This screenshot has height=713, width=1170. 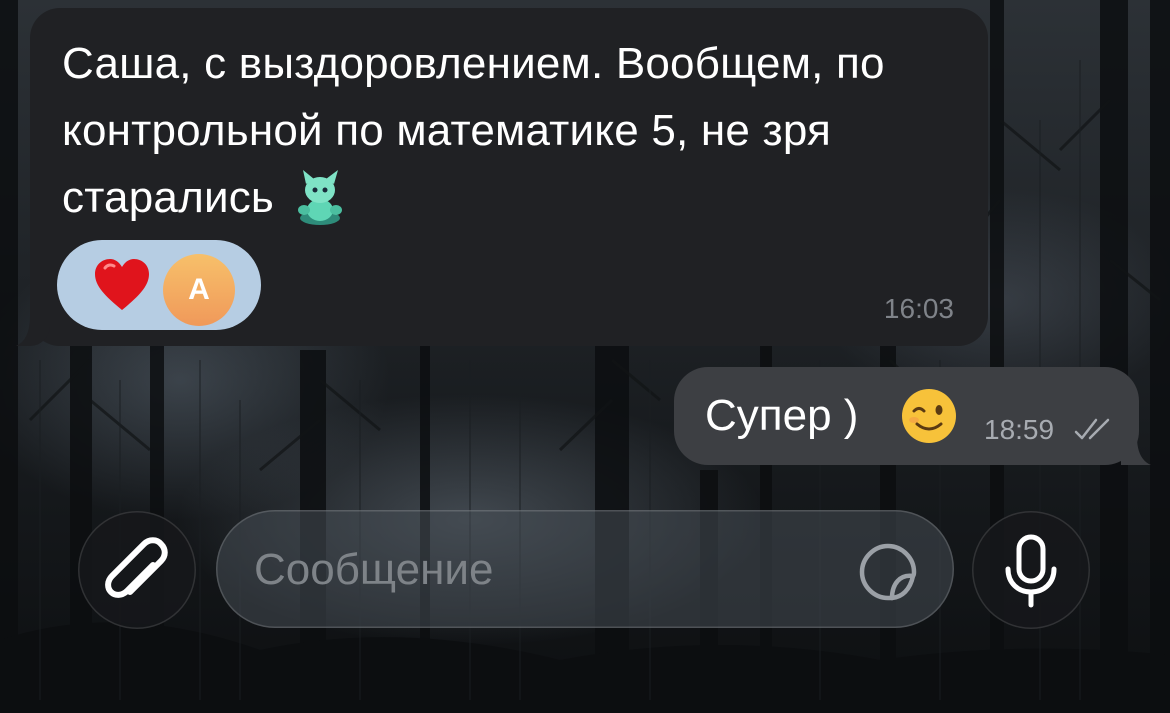 I want to click on attach-button, so click(x=137, y=570).